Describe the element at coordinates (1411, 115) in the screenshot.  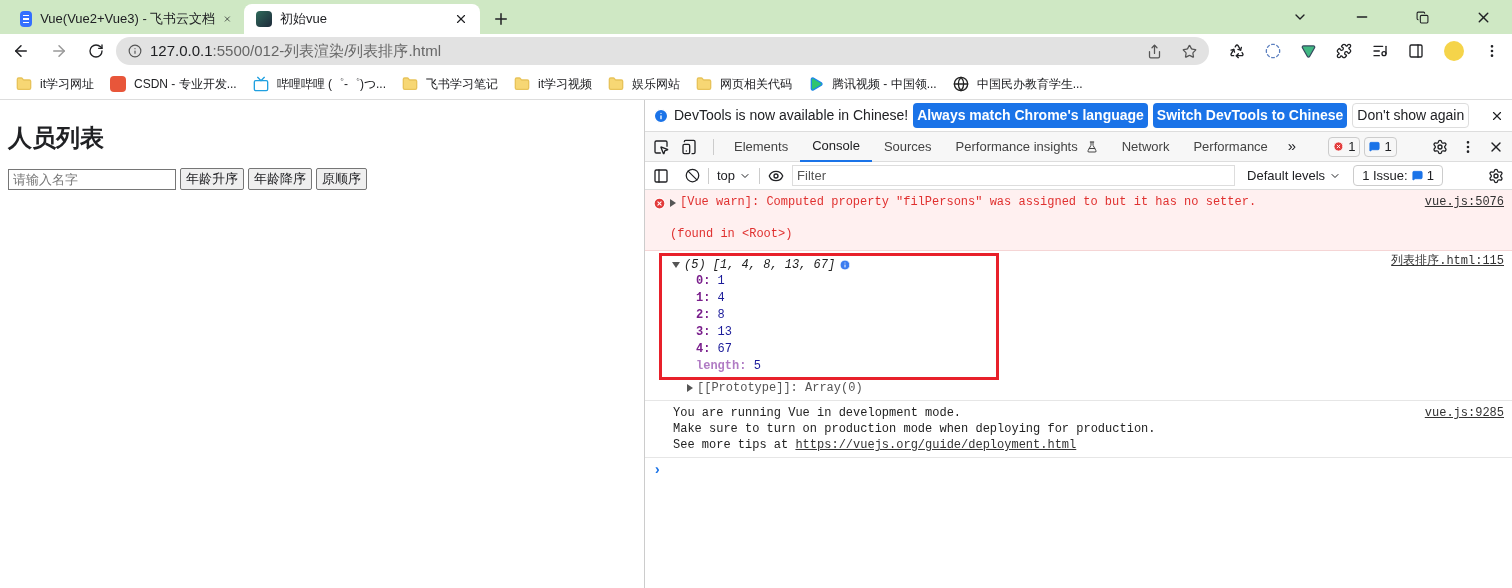
I see `dismiss-button: Don't show again` at that location.